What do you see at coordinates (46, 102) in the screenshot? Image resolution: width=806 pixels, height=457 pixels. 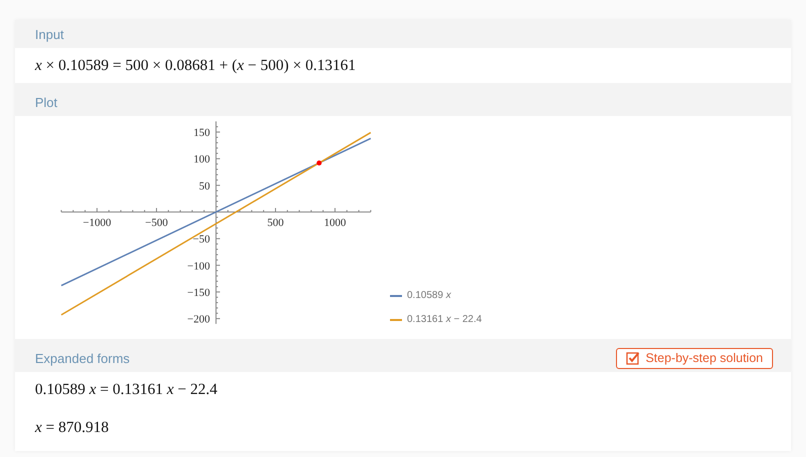 I see `section-title: Plot` at bounding box center [46, 102].